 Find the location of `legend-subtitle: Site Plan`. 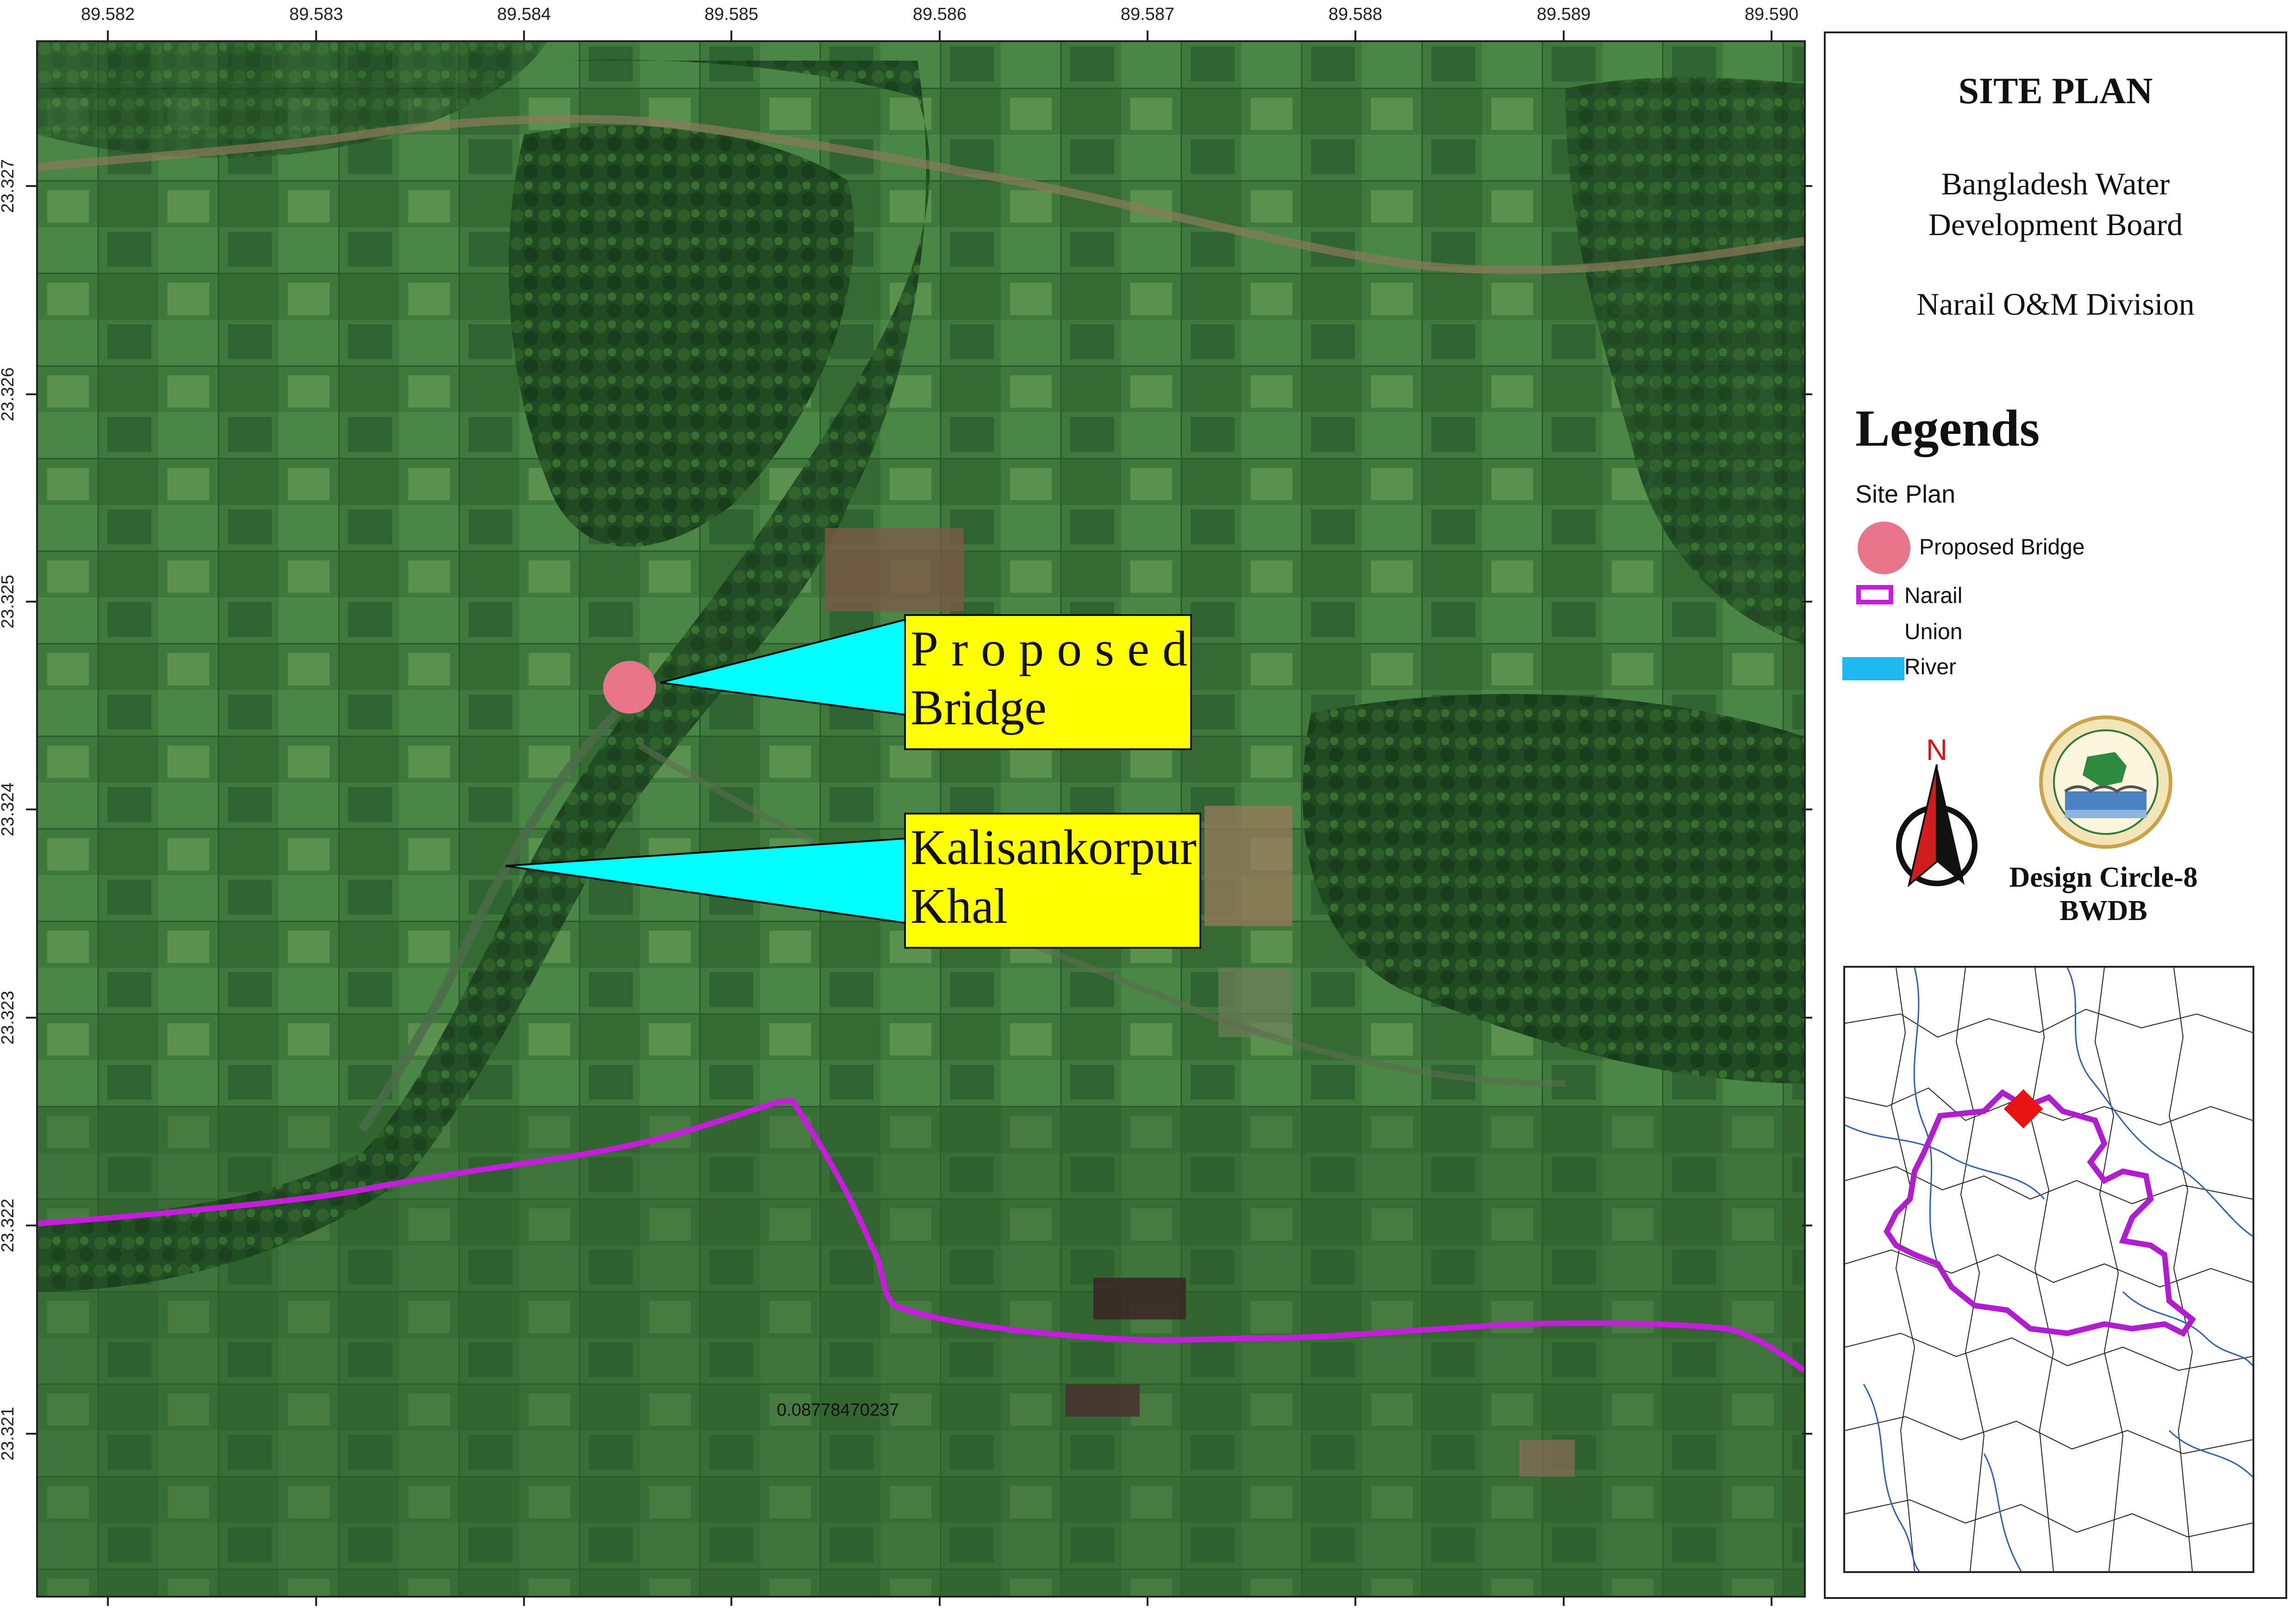

legend-subtitle: Site Plan is located at coordinates (1906, 494).